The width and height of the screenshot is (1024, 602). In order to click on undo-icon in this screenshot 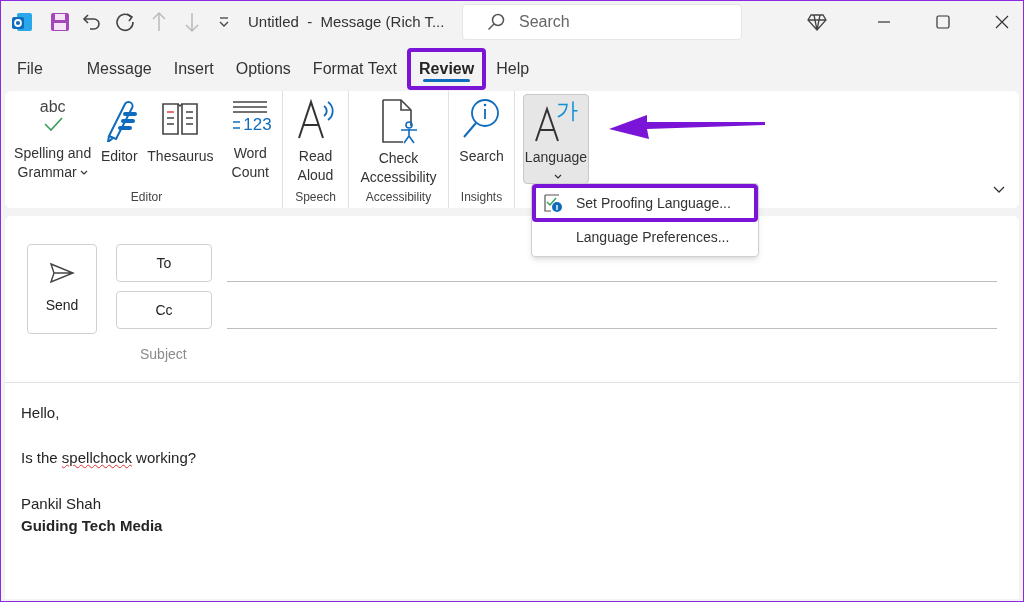, I will do `click(92, 22)`.